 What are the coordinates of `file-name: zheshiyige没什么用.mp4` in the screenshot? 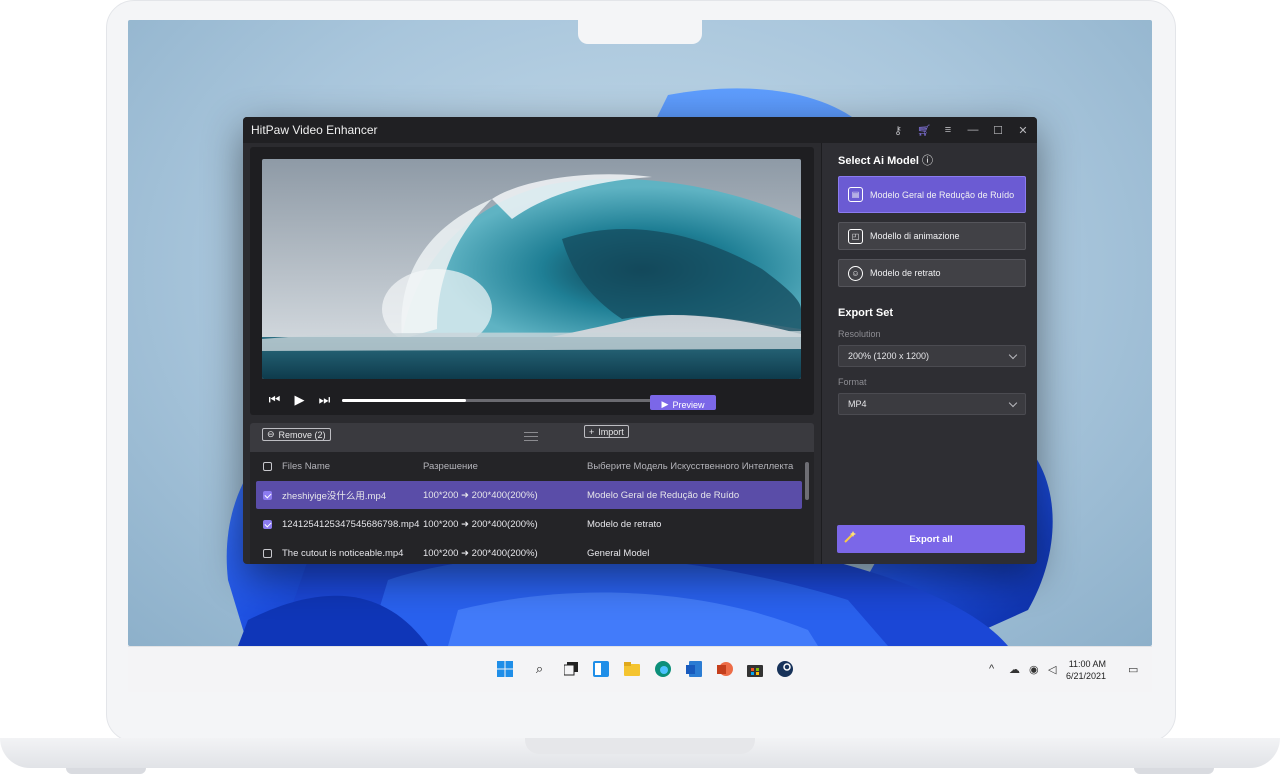 It's located at (334, 496).